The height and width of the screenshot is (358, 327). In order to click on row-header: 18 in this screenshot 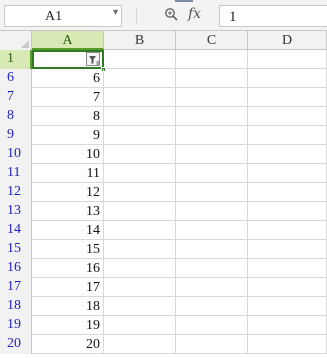, I will do `click(16, 306)`.